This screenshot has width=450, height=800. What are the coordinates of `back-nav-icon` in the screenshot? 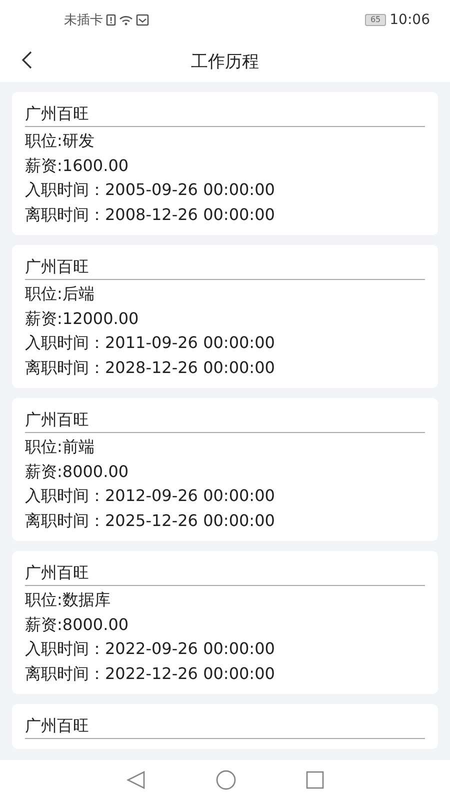 It's located at (136, 780).